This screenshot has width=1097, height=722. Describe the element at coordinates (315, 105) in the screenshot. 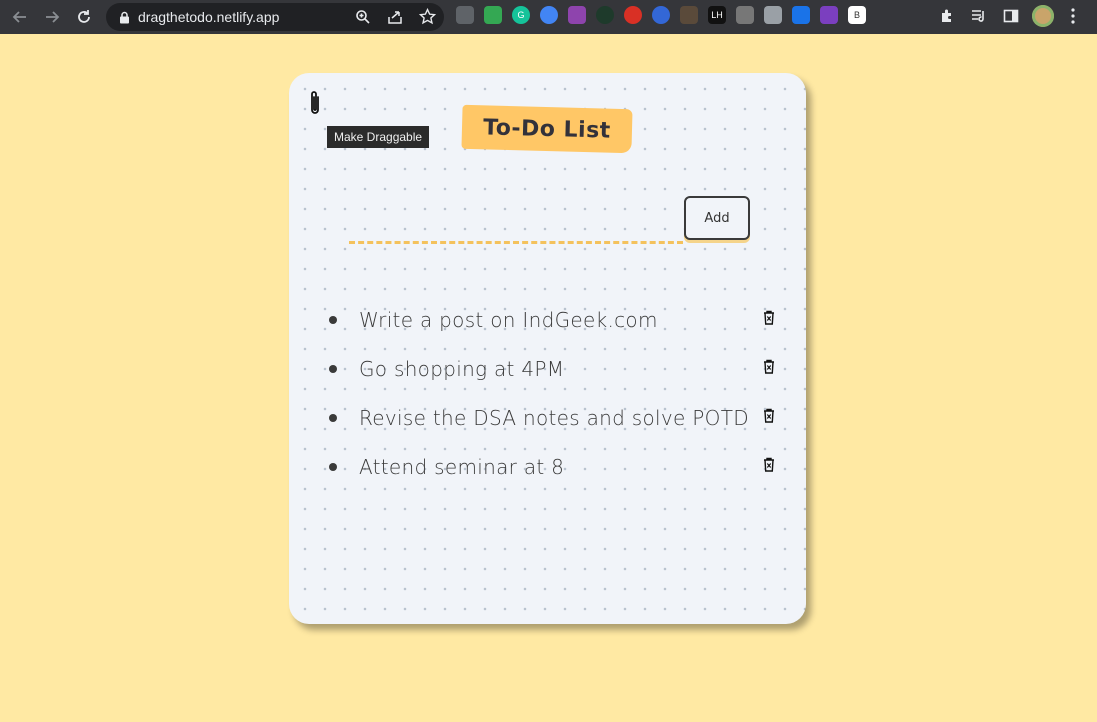

I see `paperclip-icon` at that location.